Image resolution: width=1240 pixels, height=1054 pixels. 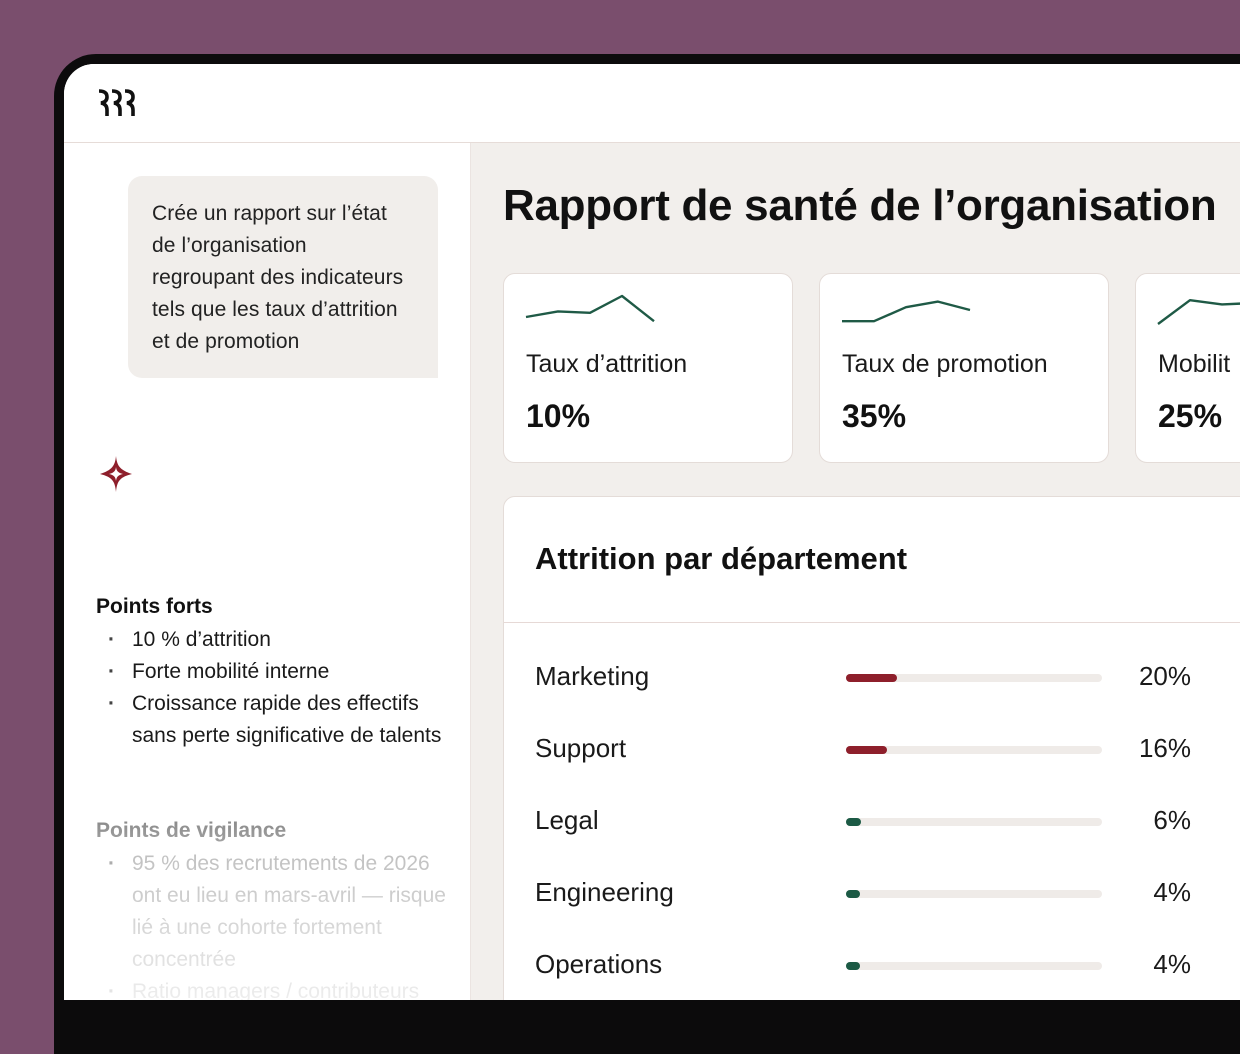 I want to click on divider, so click(x=872, y=622).